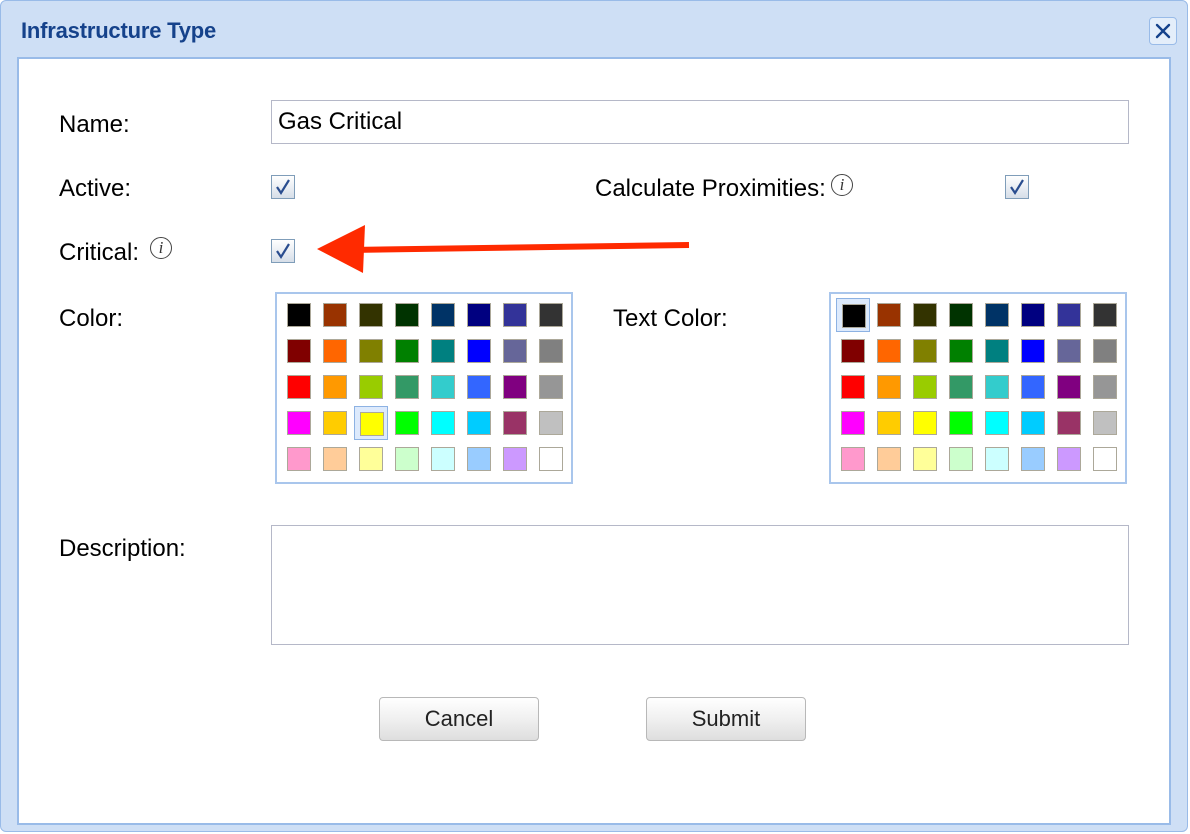  What do you see at coordinates (670, 318) in the screenshot?
I see `text-color-label: Text Color:` at bounding box center [670, 318].